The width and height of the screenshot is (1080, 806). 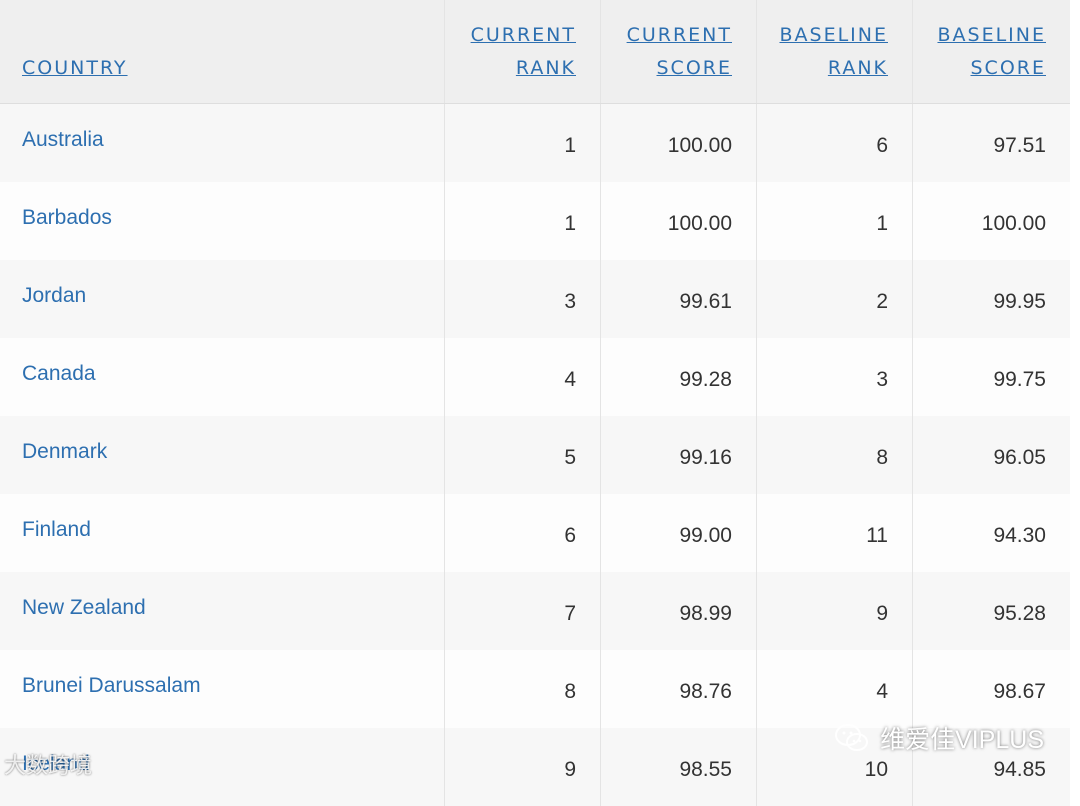 What do you see at coordinates (222, 689) in the screenshot?
I see `country-cell: Brunei Darussalam` at bounding box center [222, 689].